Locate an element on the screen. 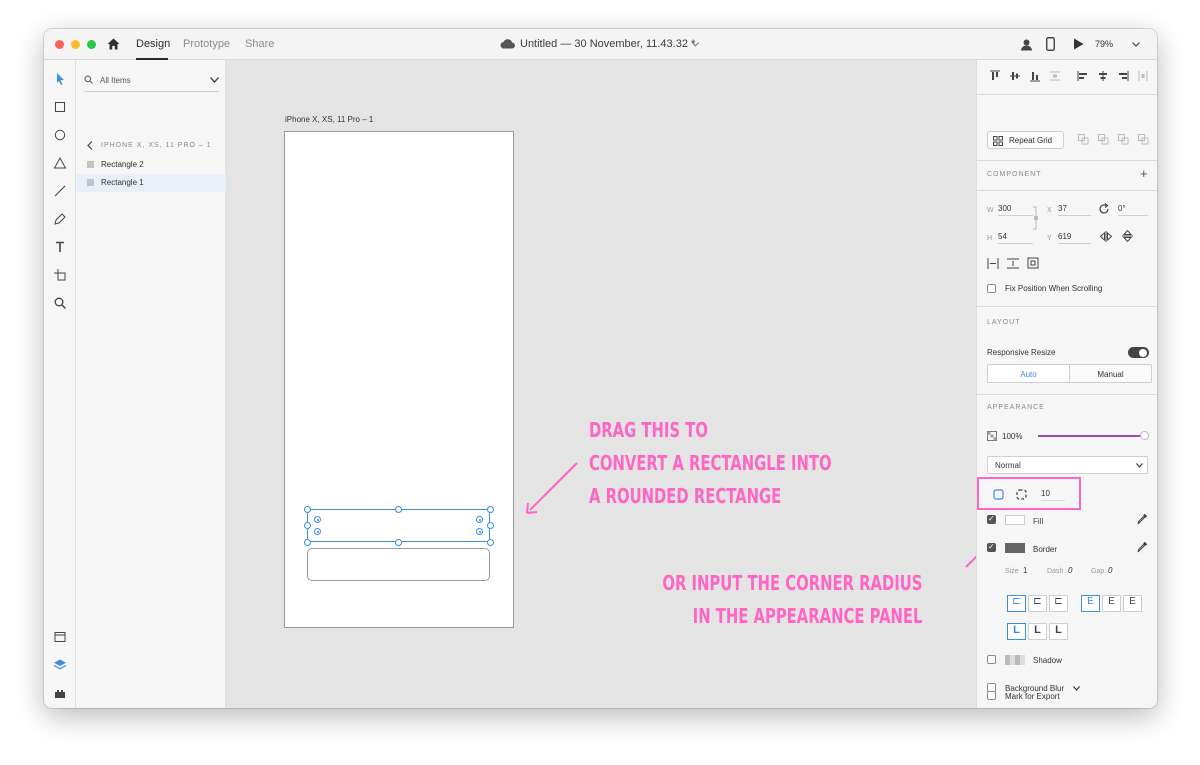  minimize-window-button is located at coordinates (75, 44).